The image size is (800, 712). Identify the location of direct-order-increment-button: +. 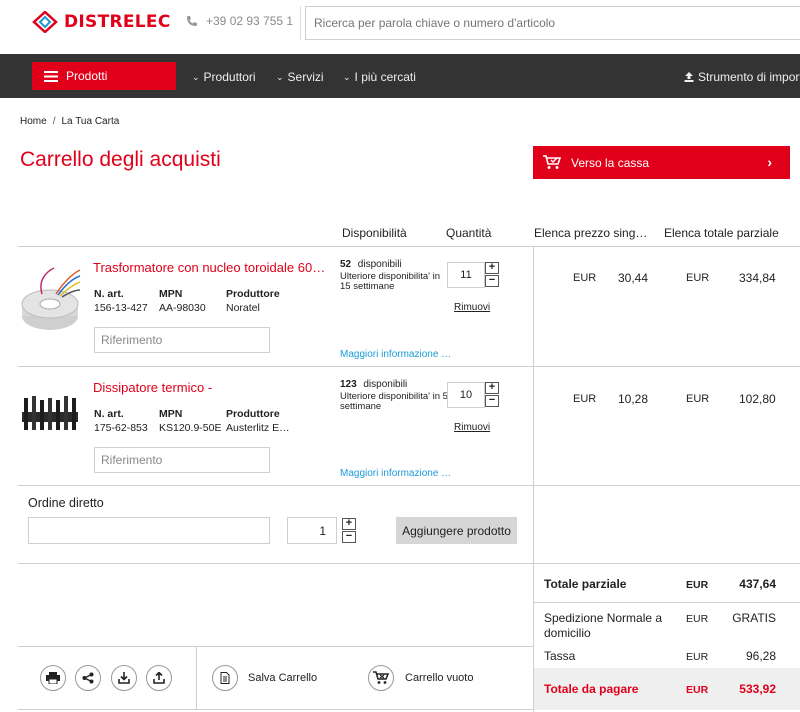
(349, 524).